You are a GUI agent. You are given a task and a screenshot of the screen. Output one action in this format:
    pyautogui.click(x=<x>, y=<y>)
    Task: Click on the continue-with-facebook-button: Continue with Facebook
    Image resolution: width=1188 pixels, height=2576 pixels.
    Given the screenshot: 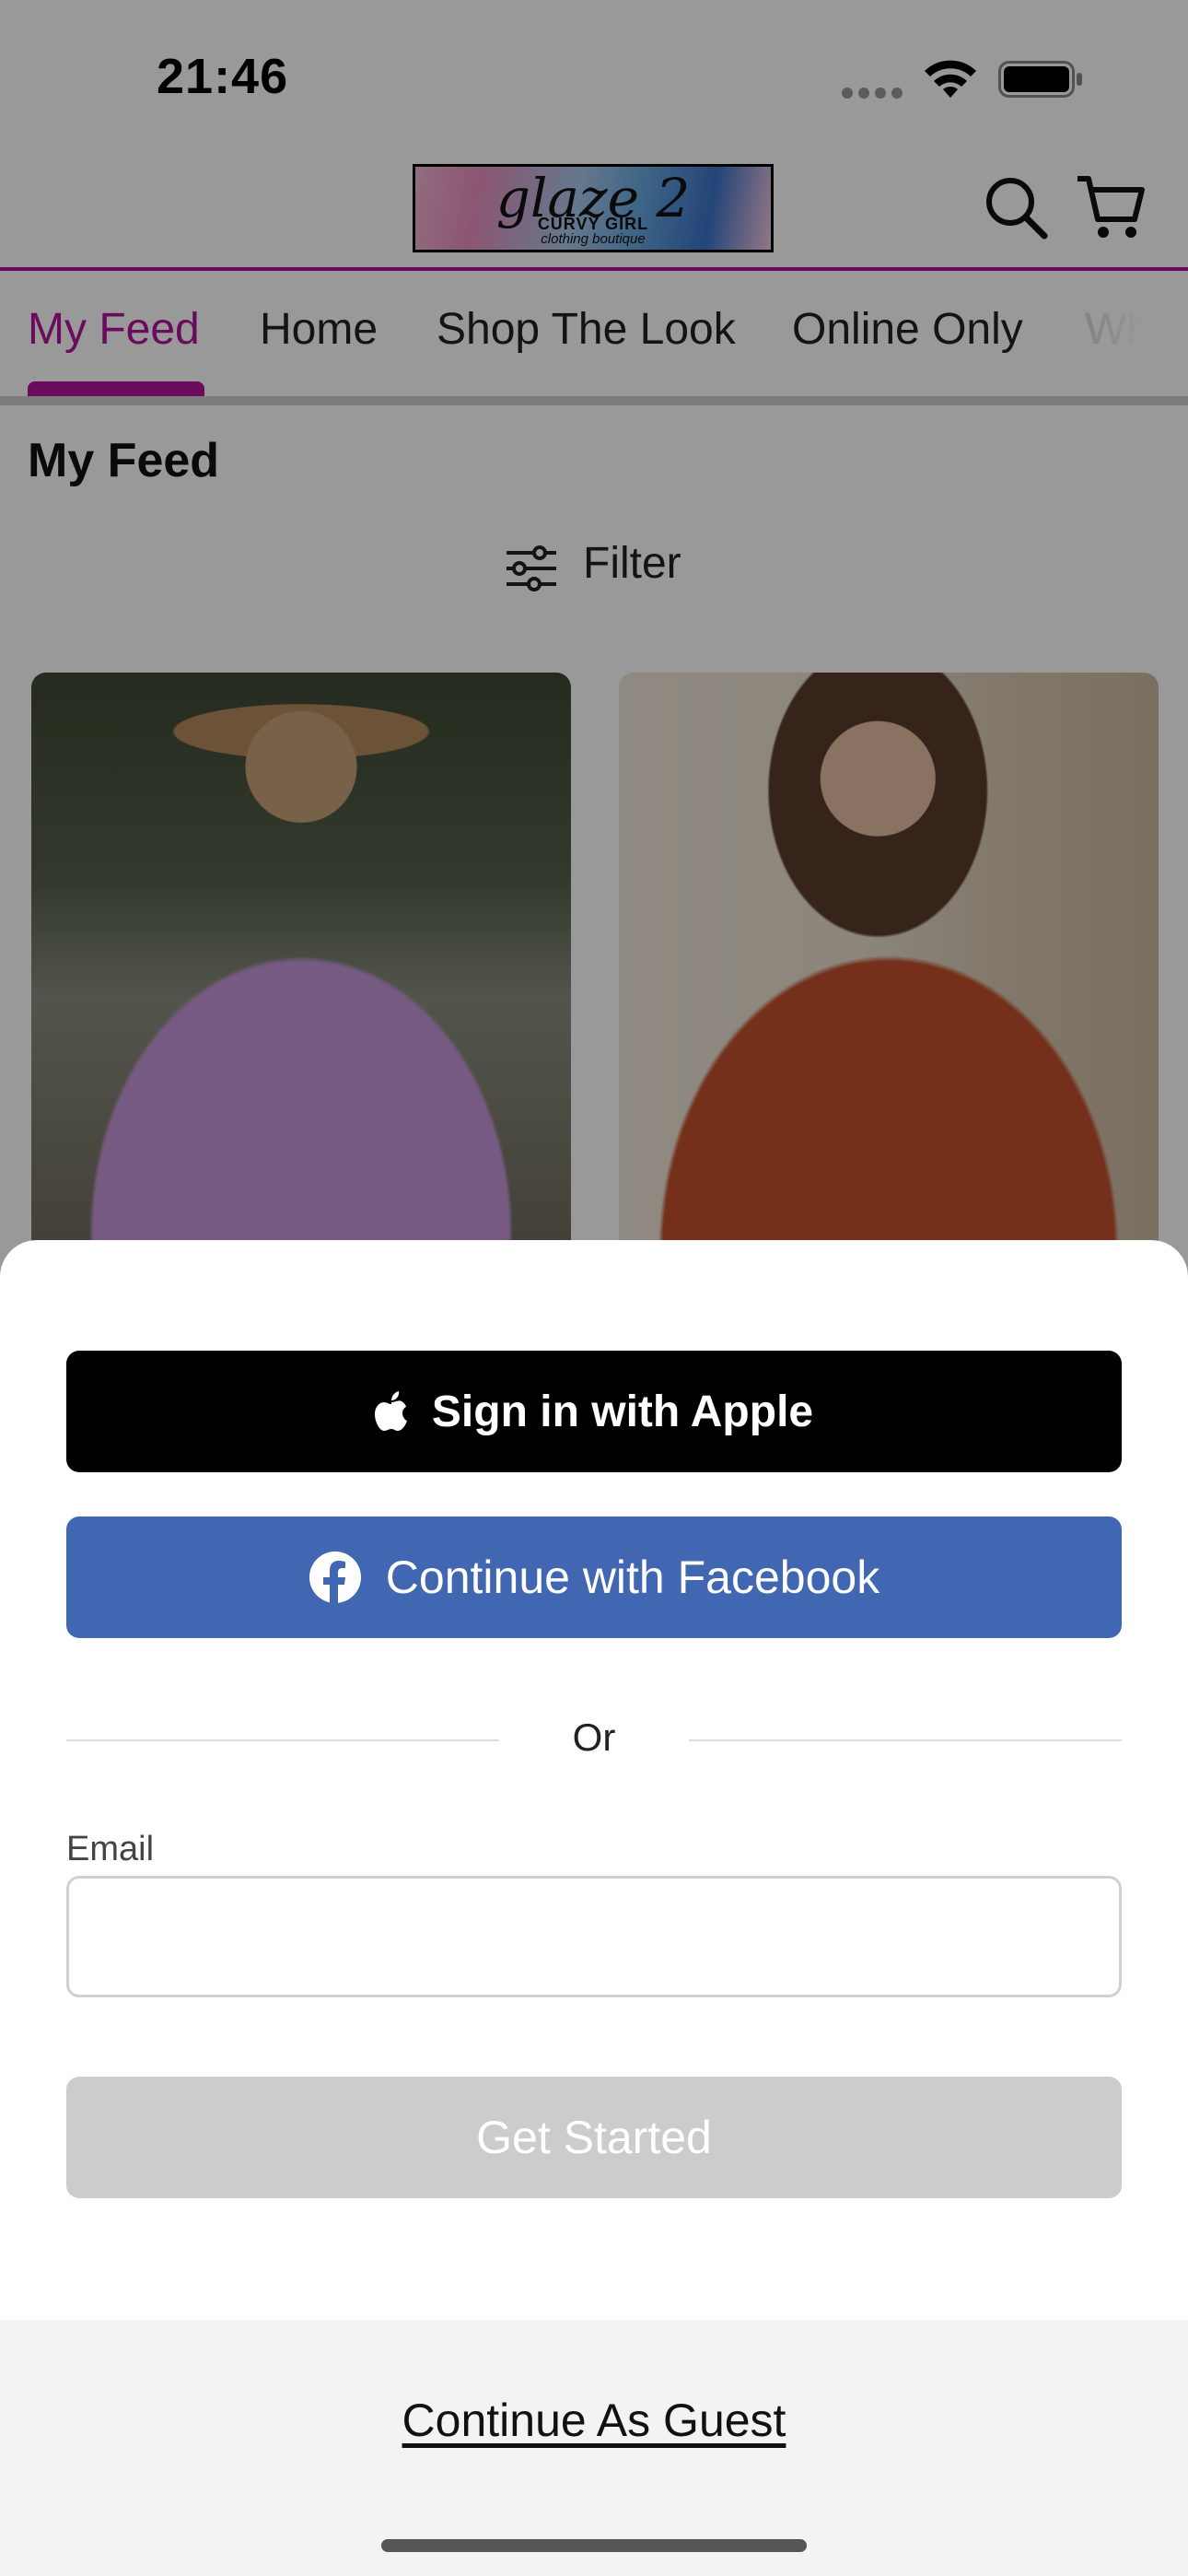 What is the action you would take?
    pyautogui.click(x=594, y=1577)
    